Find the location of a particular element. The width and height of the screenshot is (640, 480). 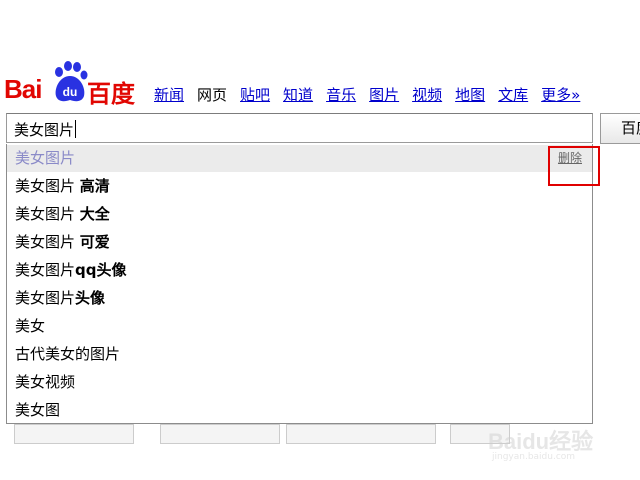

suggestion-item: 美女图片头像 is located at coordinates (299, 298).